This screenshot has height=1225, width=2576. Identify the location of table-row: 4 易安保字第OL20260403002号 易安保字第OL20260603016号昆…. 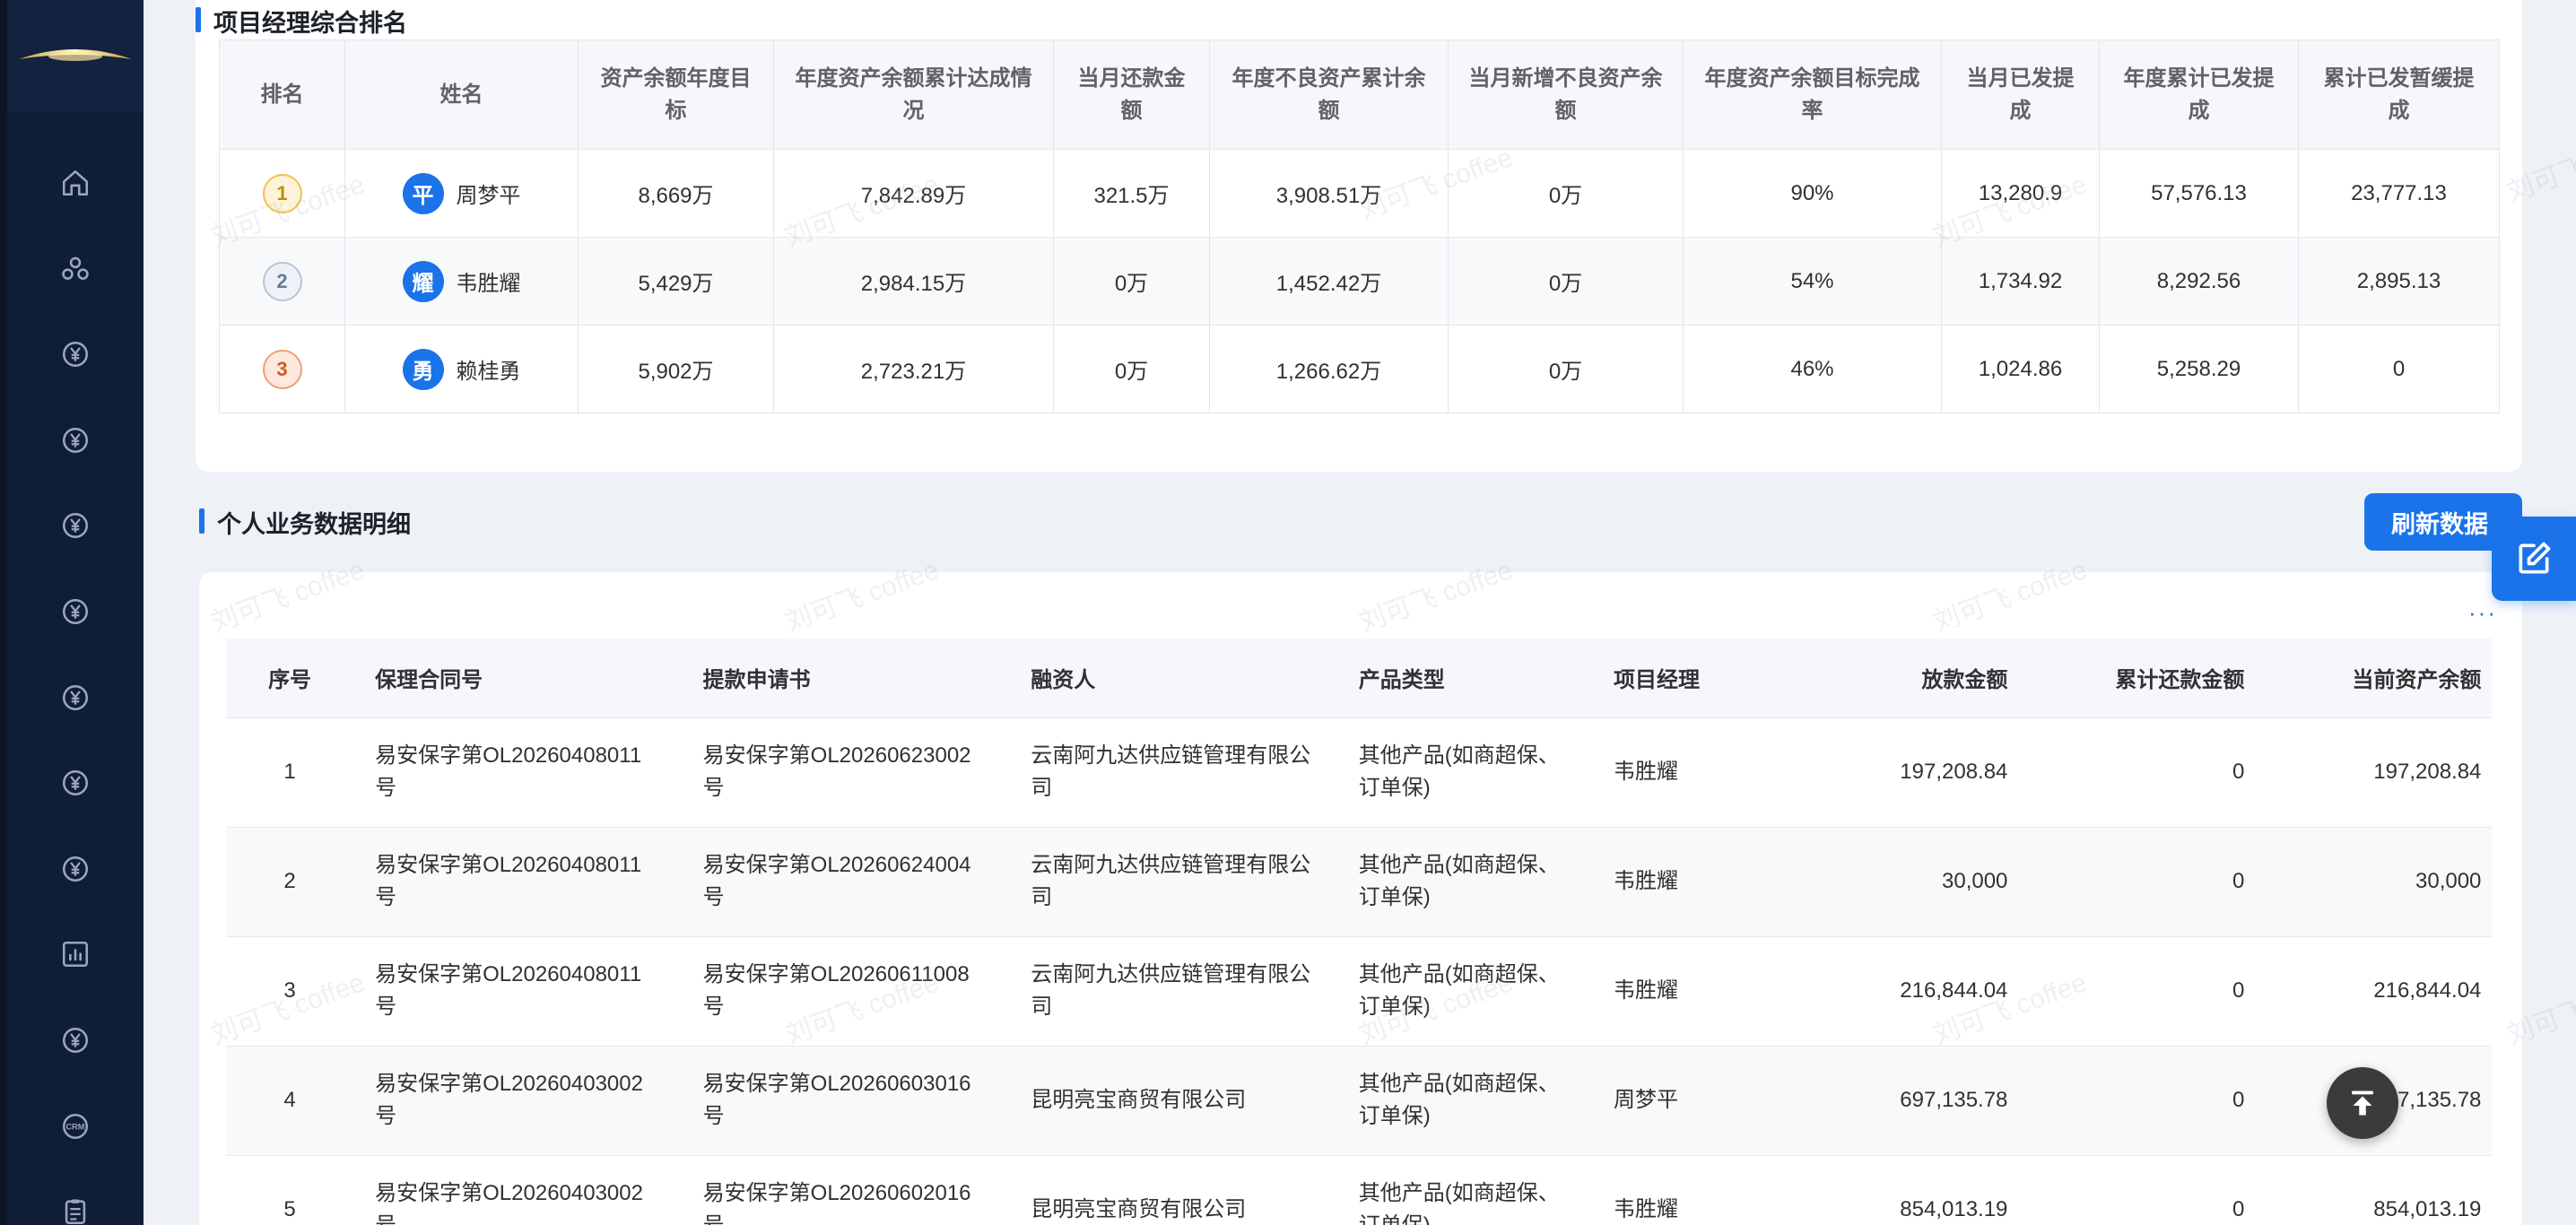
(1359, 1101).